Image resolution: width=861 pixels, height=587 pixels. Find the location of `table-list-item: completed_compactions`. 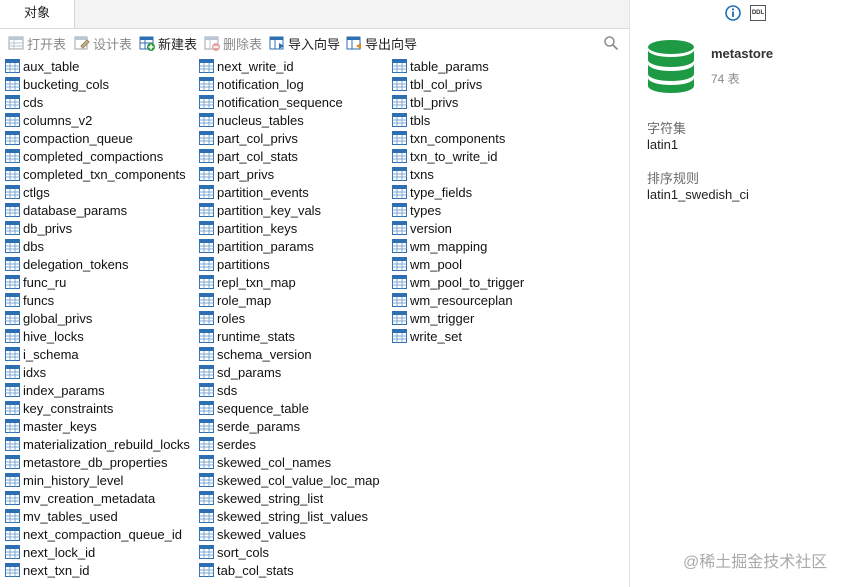

table-list-item: completed_compactions is located at coordinates (97, 156).